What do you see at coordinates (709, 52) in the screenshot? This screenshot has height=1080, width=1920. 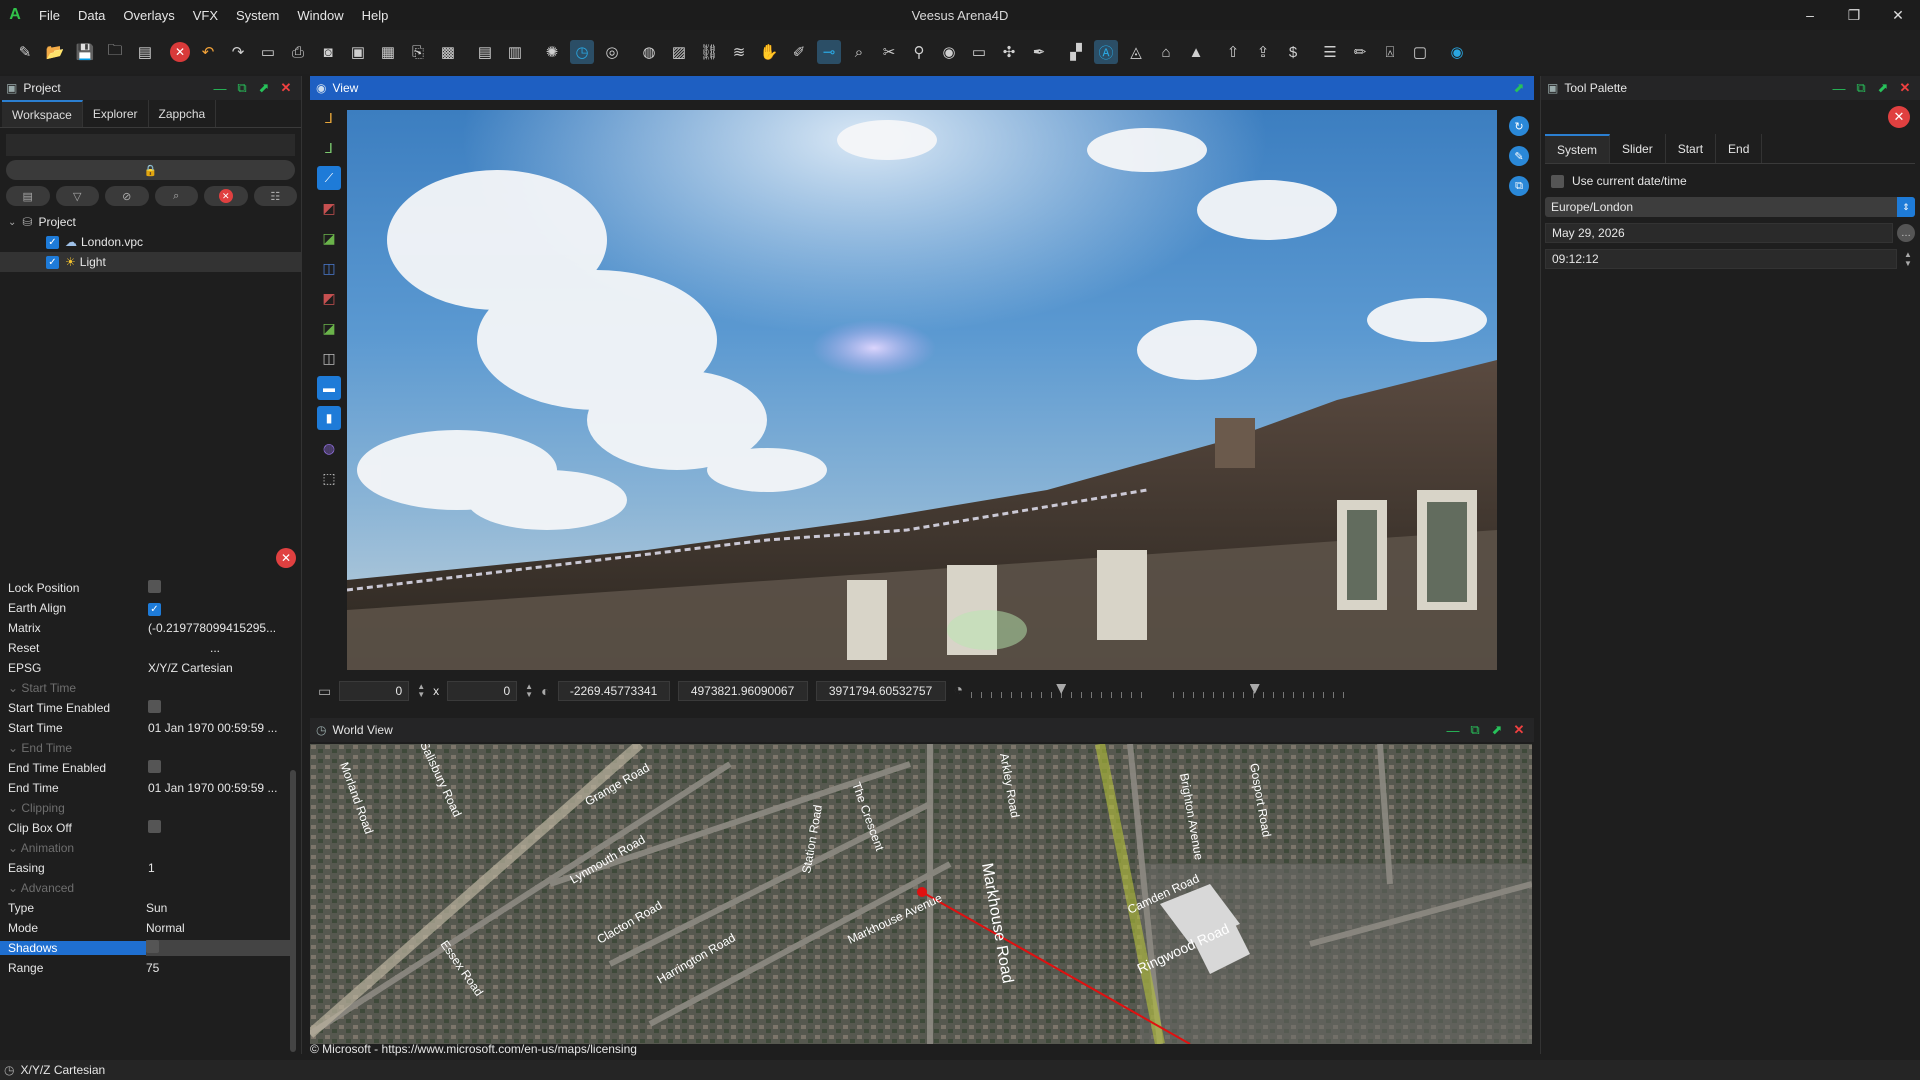 I see `link-icon: ⛓` at bounding box center [709, 52].